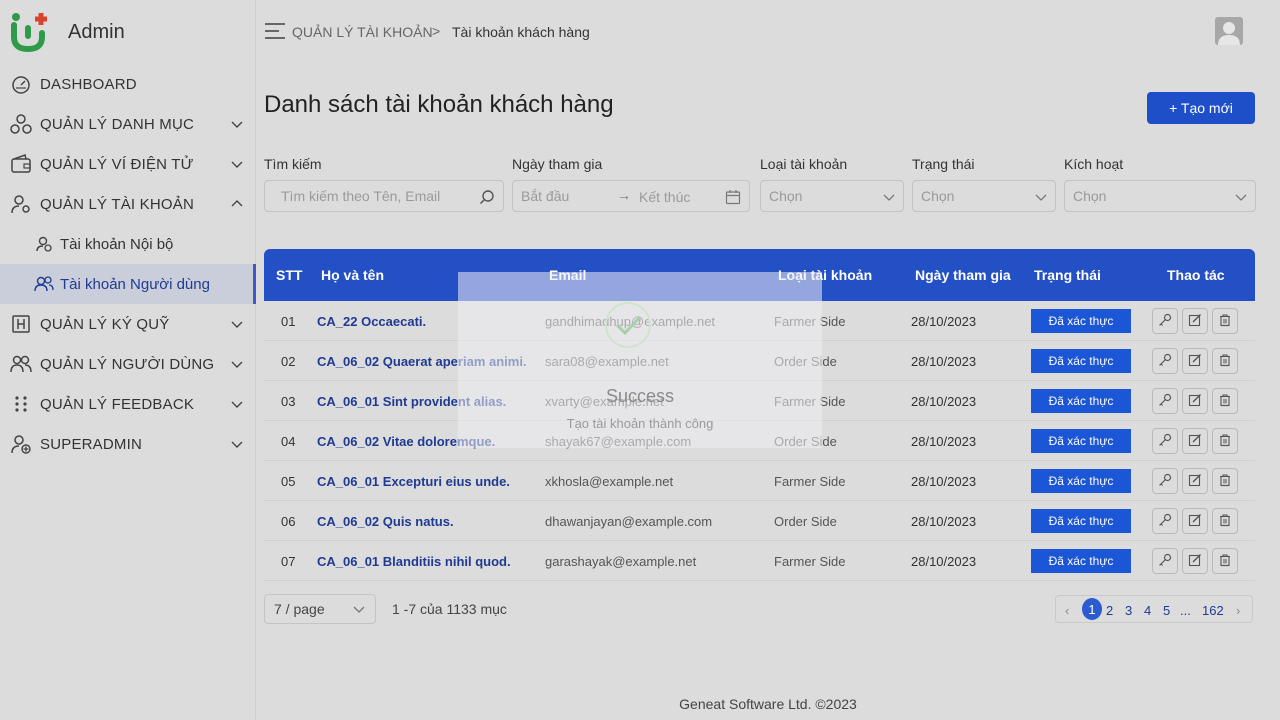  Describe the element at coordinates (117, 164) in the screenshot. I see `sidebar-item-label: QUẢN LÝ VÍ ĐIỆN TỬ` at that location.